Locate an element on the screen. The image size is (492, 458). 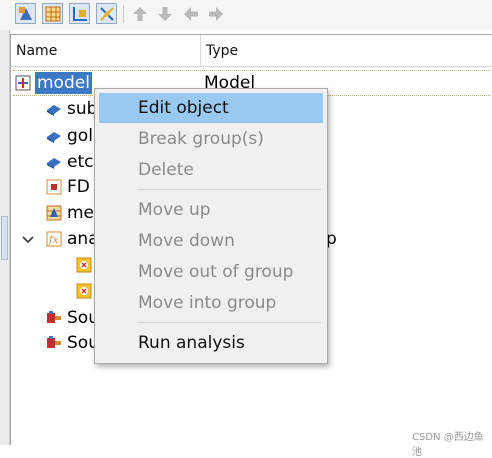
menu-item-edit-object: Edit object is located at coordinates (211, 108).